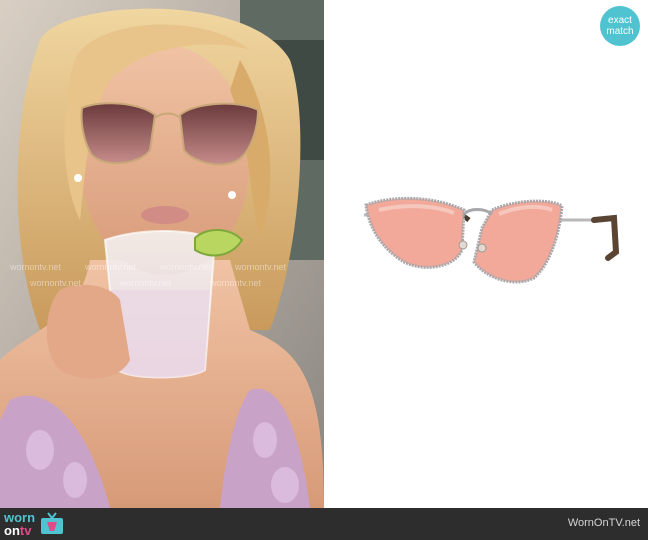 The image size is (648, 540). What do you see at coordinates (25, 530) in the screenshot?
I see `logo-tv-text: tv` at bounding box center [25, 530].